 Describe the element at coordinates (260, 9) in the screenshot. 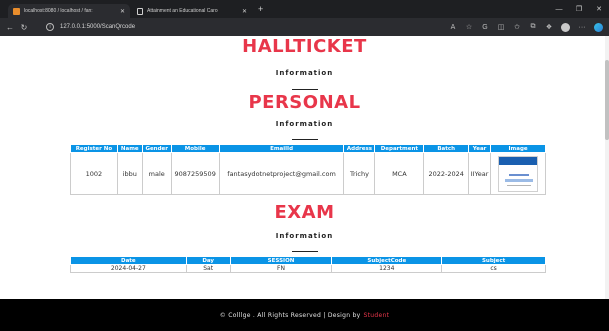

I see `new-tab-icon: +` at that location.